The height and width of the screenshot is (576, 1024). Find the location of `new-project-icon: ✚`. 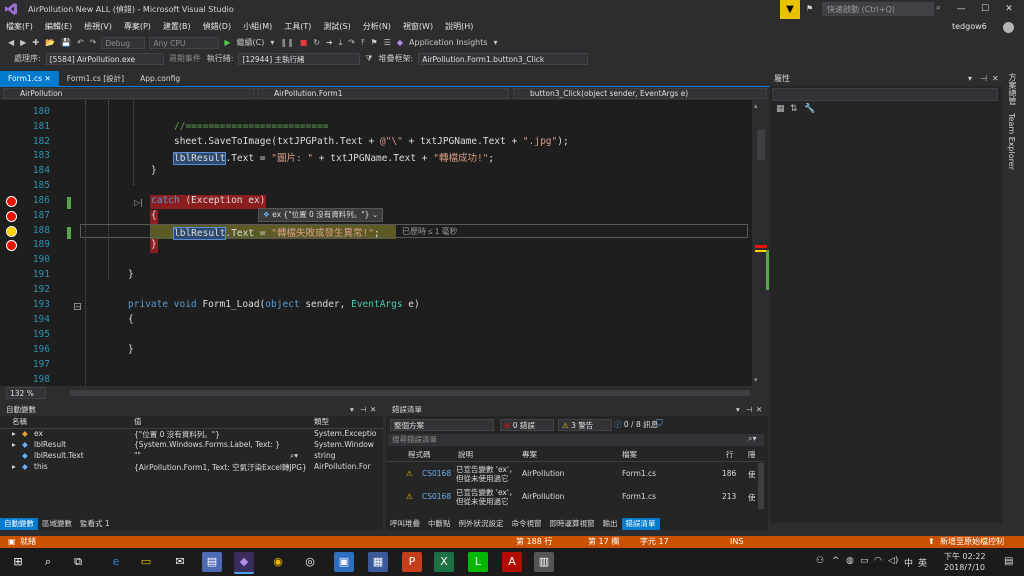

new-project-icon: ✚ is located at coordinates (35, 43).